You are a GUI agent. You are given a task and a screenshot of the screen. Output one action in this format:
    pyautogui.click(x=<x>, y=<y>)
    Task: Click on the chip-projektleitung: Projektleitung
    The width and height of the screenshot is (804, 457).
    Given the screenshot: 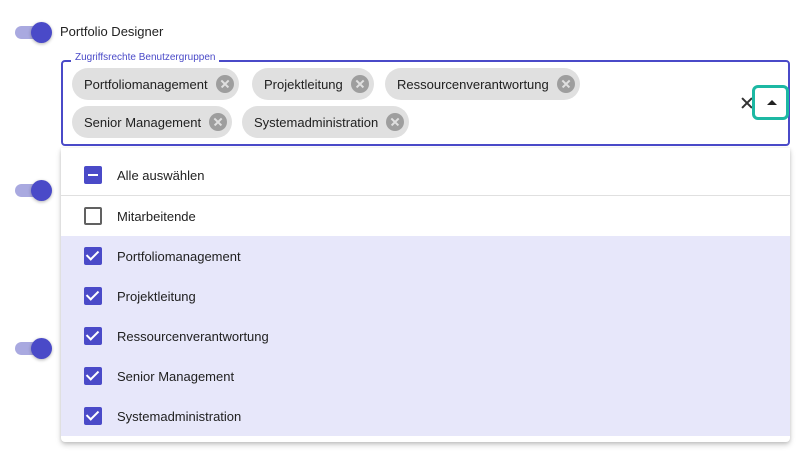 What is the action you would take?
    pyautogui.click(x=313, y=84)
    